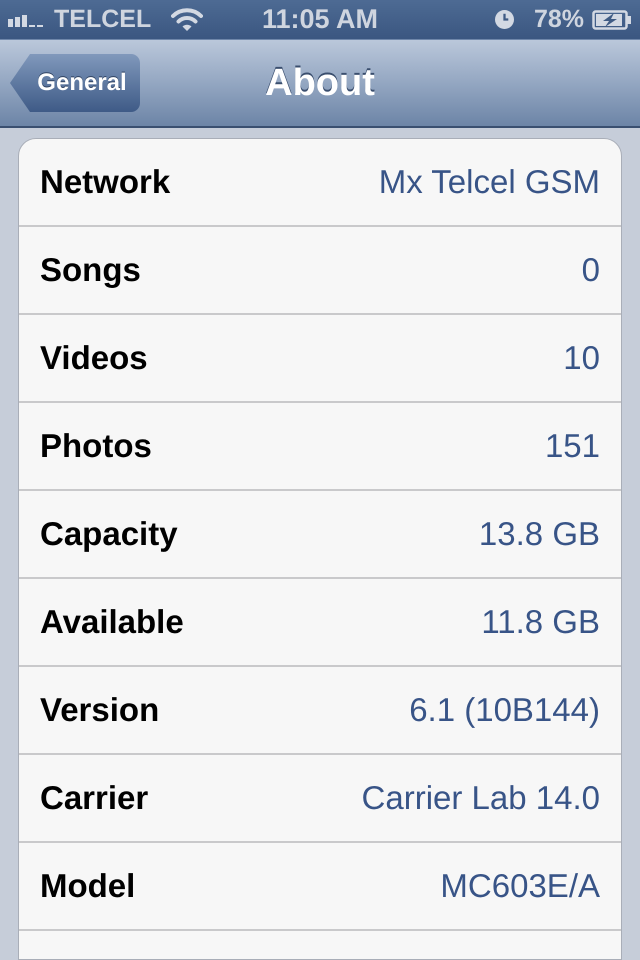 The width and height of the screenshot is (640, 960). What do you see at coordinates (572, 446) in the screenshot?
I see `info-value: 151` at bounding box center [572, 446].